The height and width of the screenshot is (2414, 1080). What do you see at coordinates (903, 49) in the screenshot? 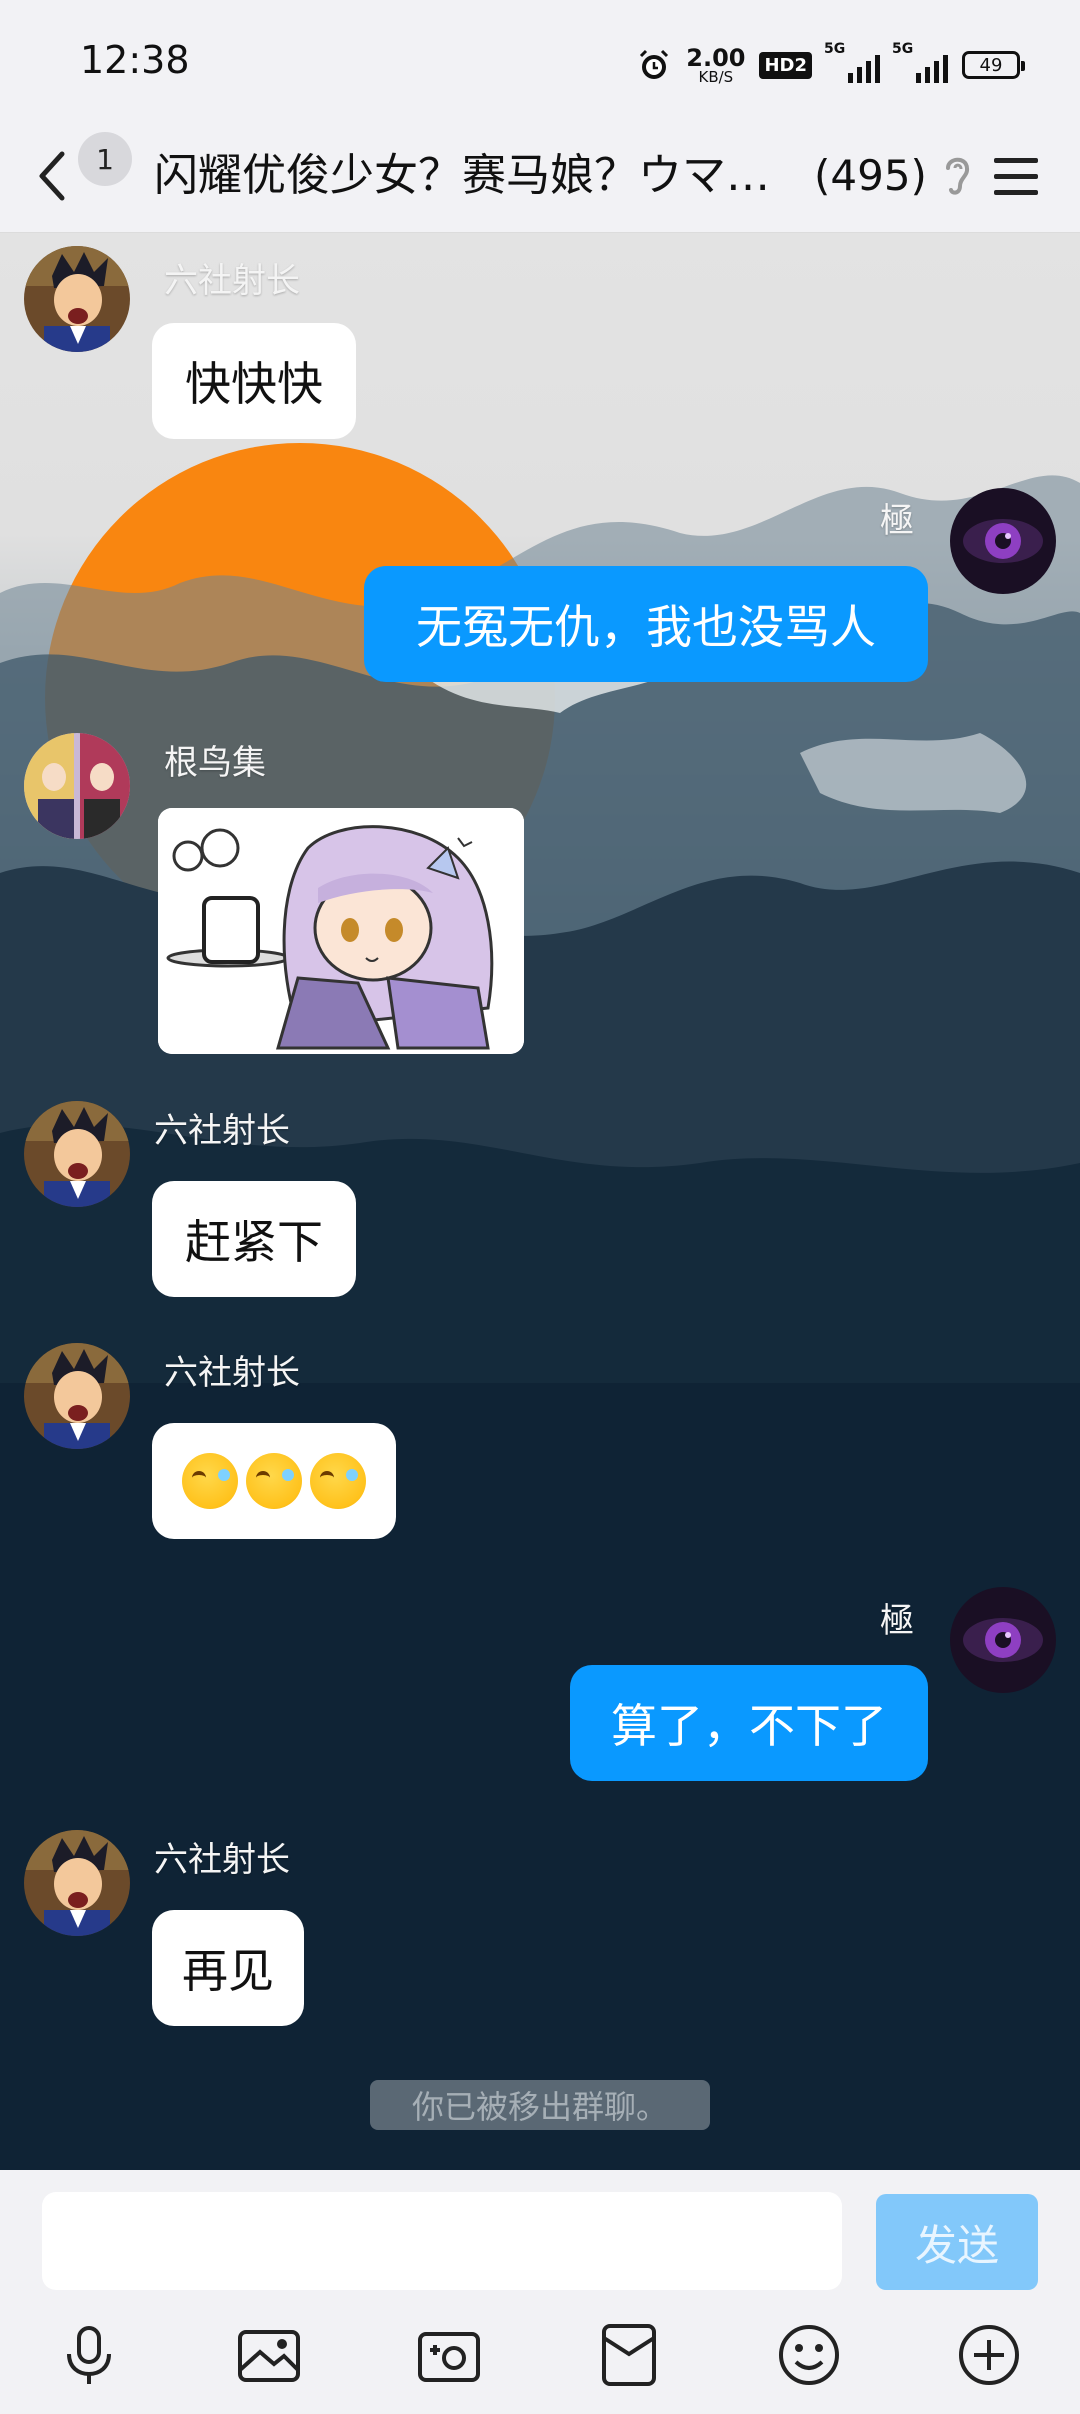
I see `signal-label-2: 5G` at bounding box center [903, 49].